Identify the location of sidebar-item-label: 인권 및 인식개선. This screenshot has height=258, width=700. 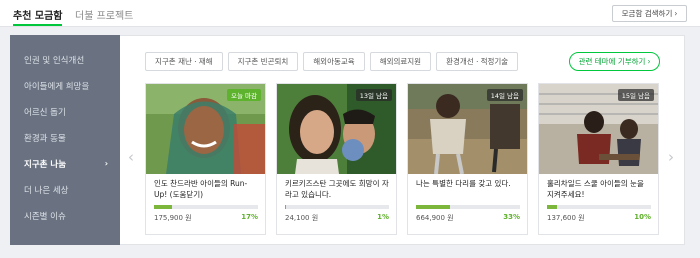
(54, 61).